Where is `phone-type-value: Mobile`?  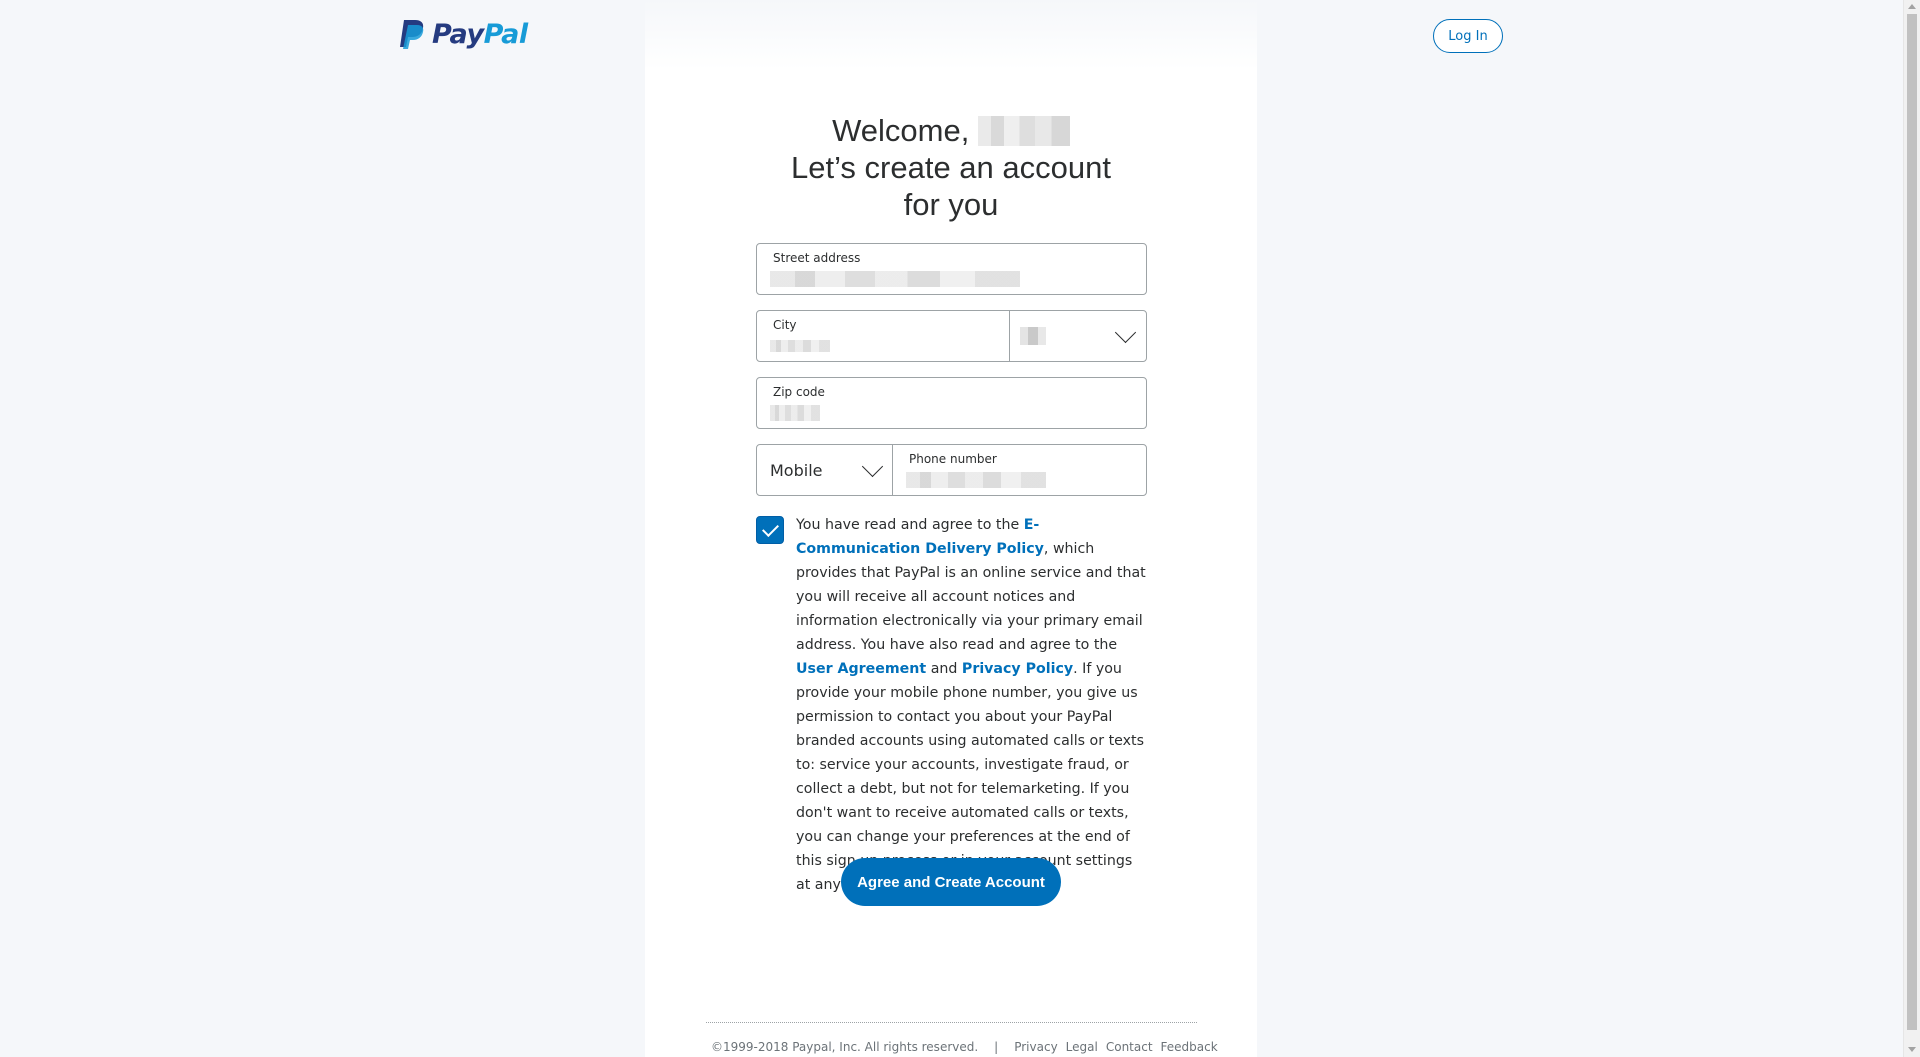 phone-type-value: Mobile is located at coordinates (796, 470).